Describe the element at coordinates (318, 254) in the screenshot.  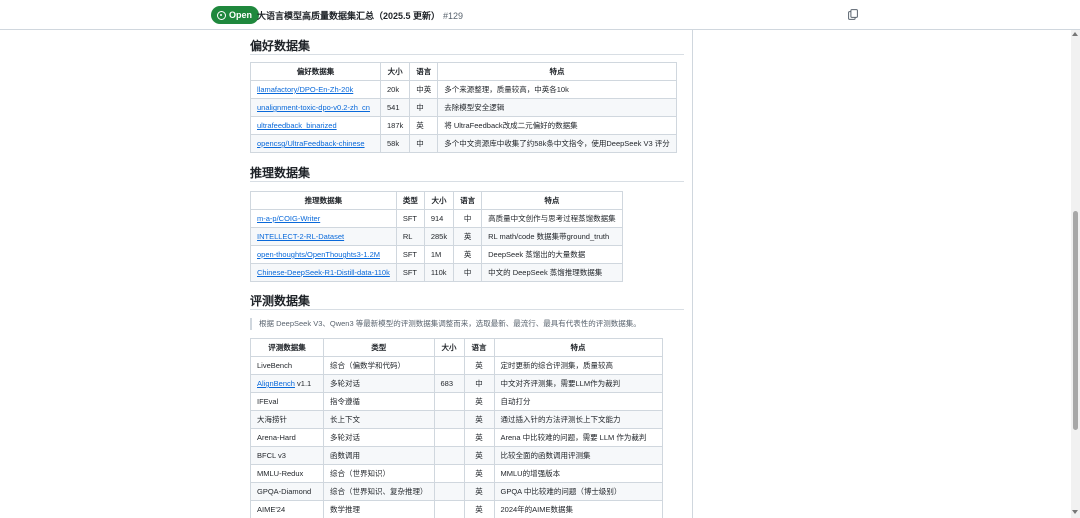
I see `dataset-link: open-thoughts/OpenThoughts3-1.2M` at that location.